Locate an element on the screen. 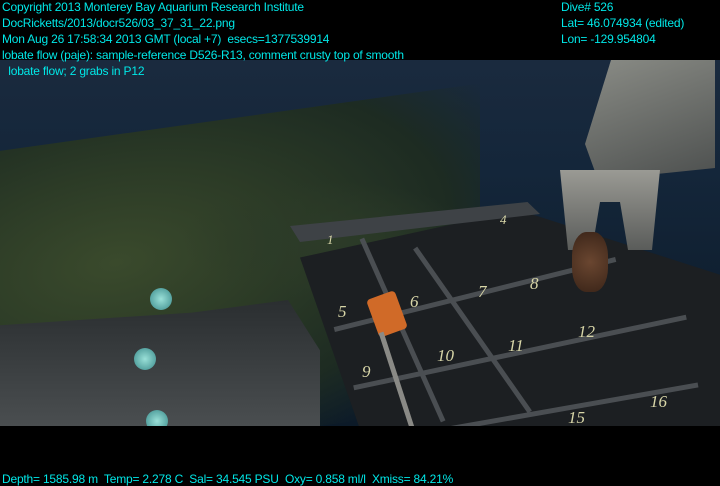  crate-label: 10 is located at coordinates (445, 355).